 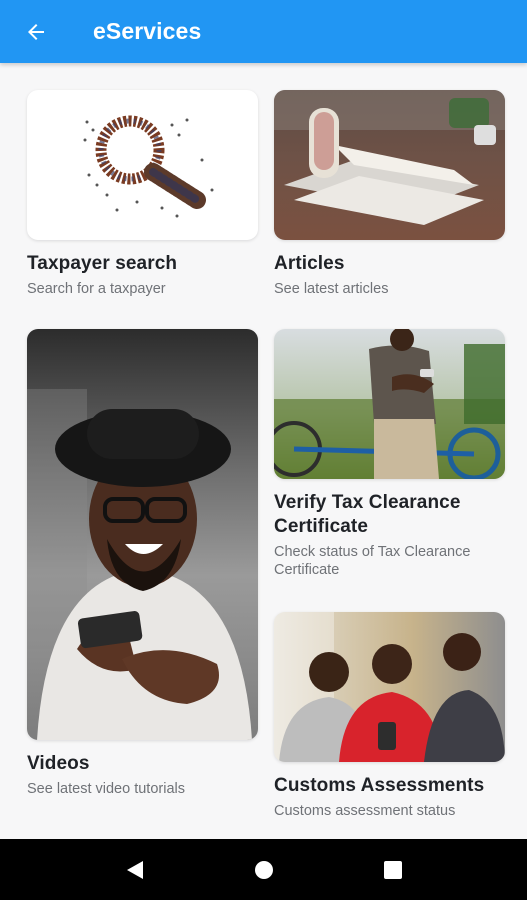 I want to click on nav-recents-button, so click(x=393, y=870).